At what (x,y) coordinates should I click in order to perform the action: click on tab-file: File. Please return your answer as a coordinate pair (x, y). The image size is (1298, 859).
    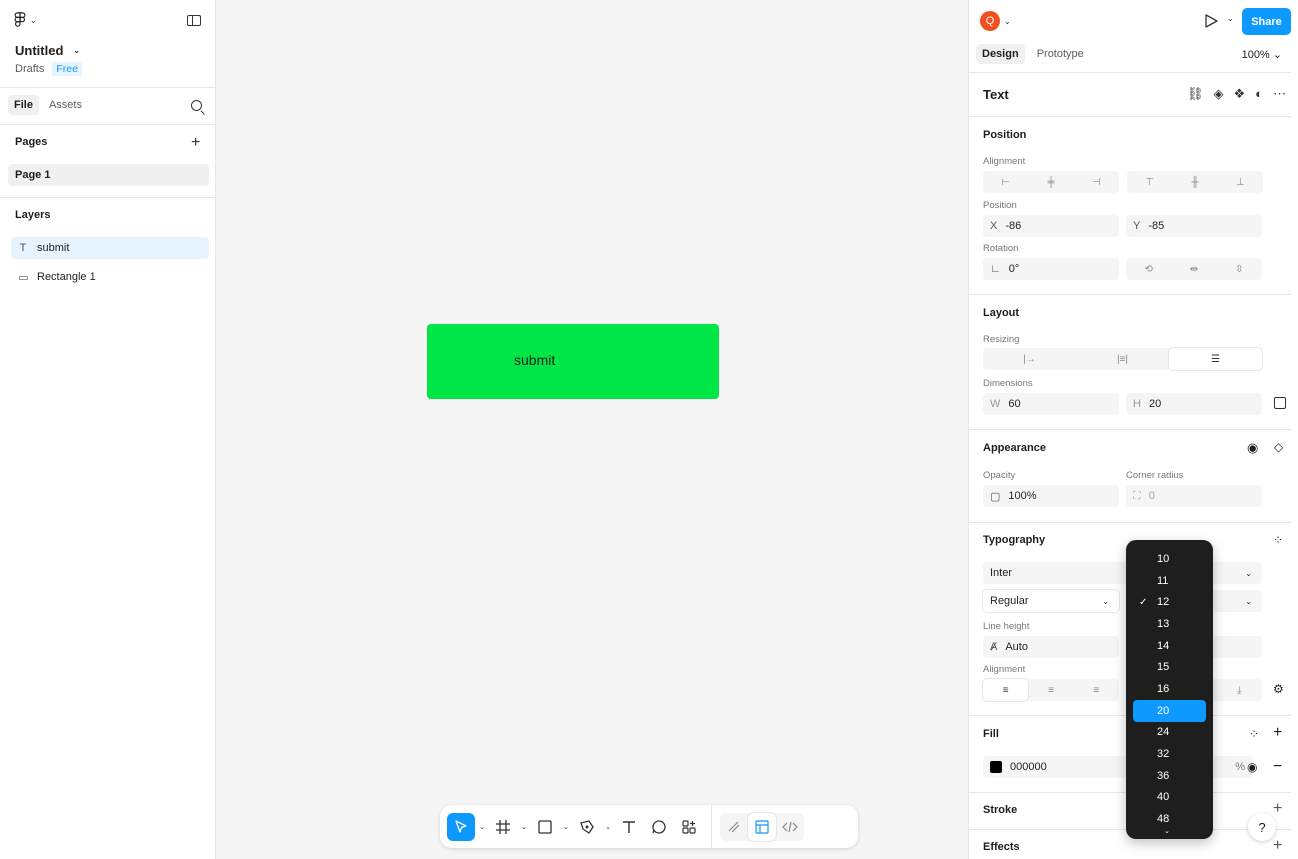
    Looking at the image, I should click on (23, 105).